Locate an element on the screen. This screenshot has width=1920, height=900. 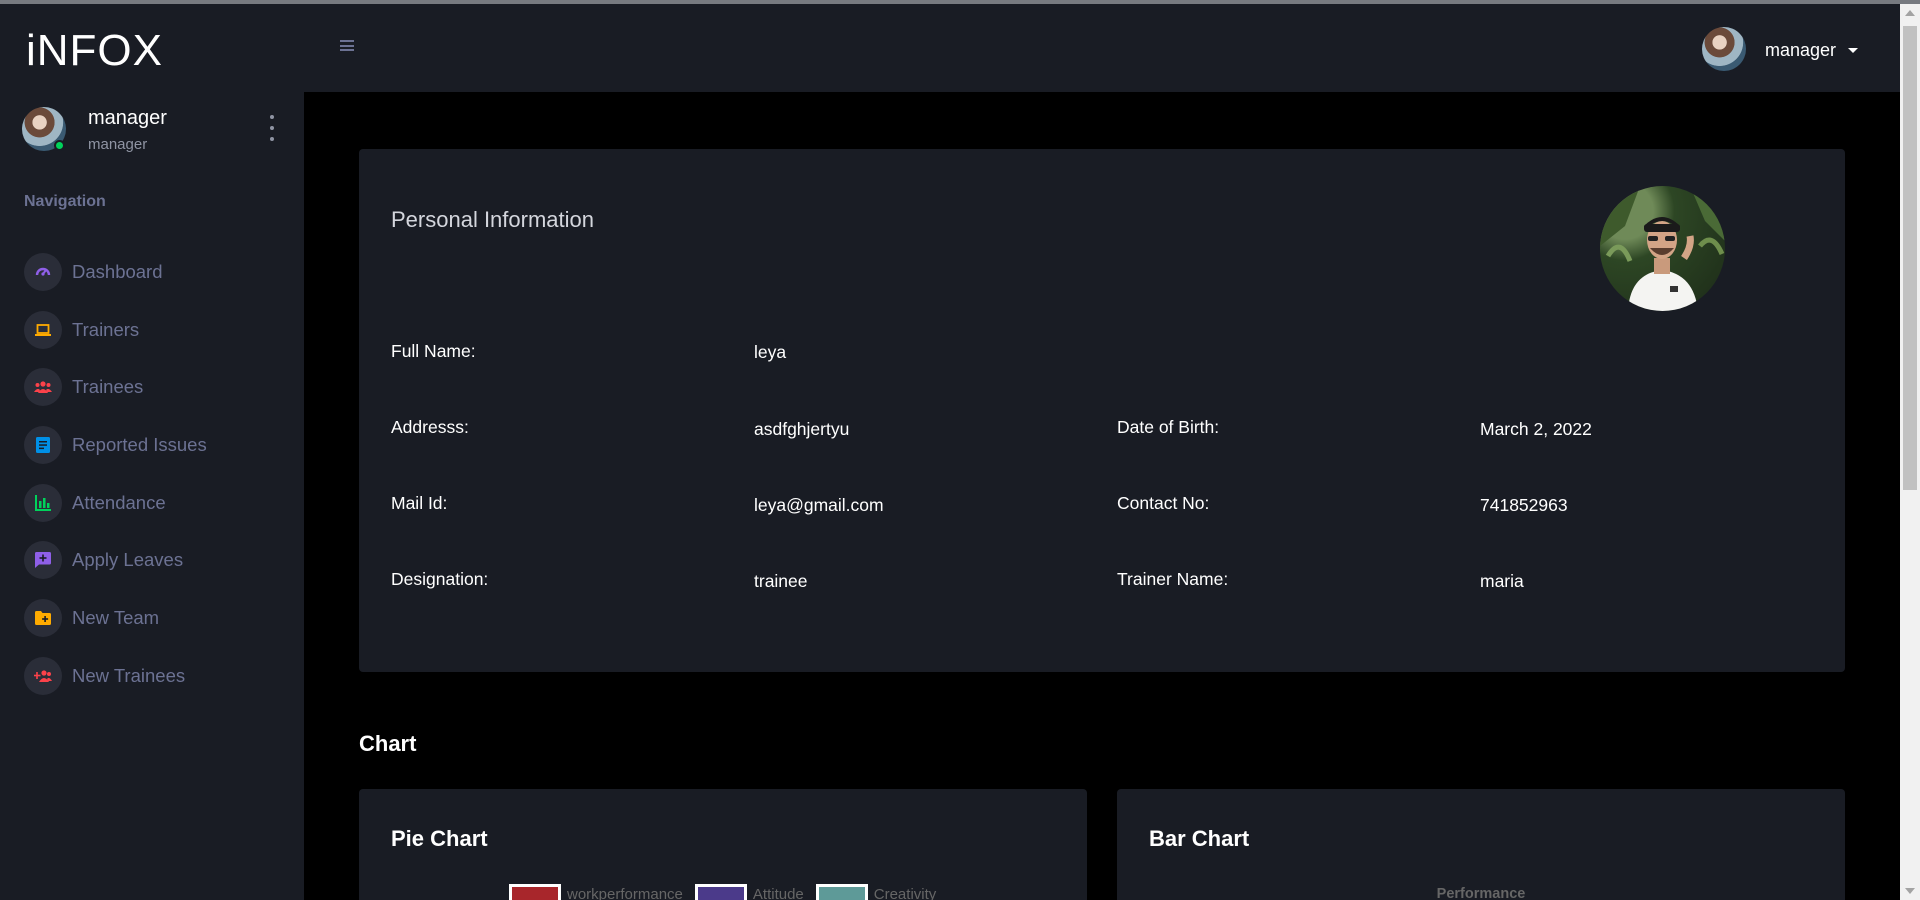
sidebar-item-attendance: Attendance is located at coordinates (159, 503).